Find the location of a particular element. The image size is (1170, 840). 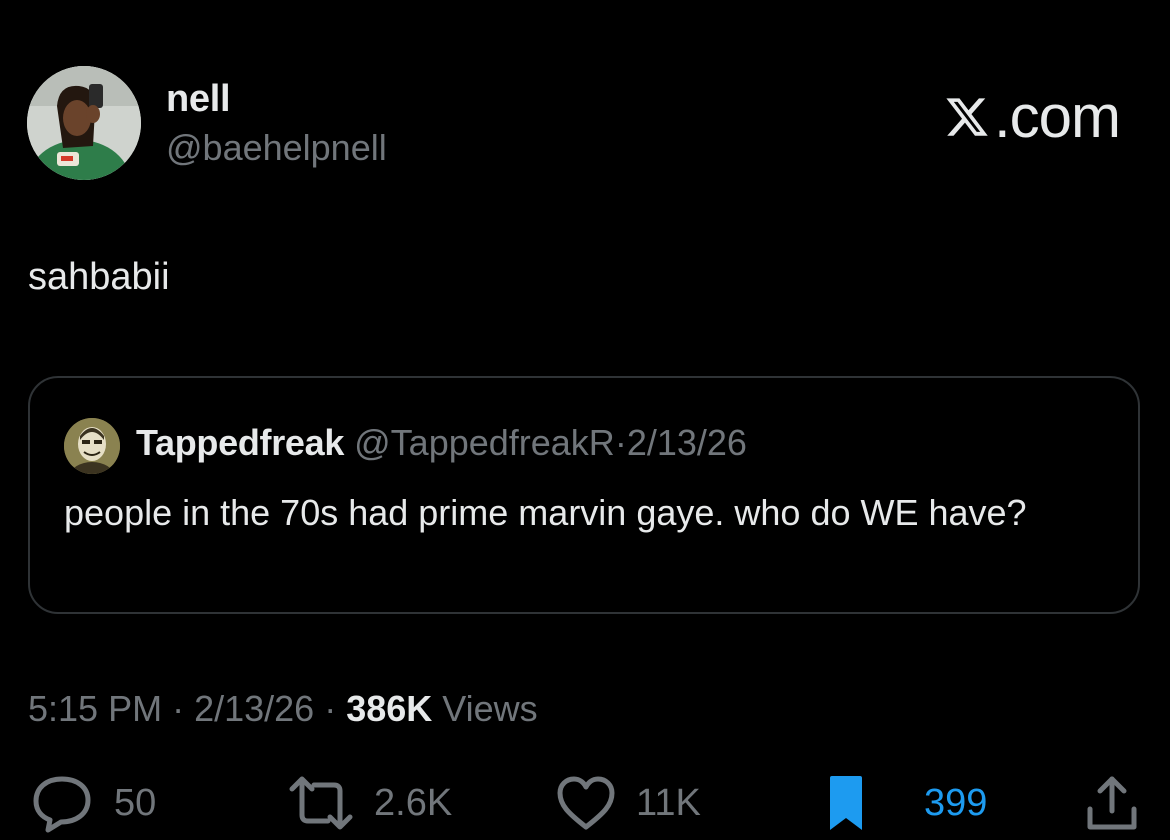

quoted-author-avatar is located at coordinates (92, 446).